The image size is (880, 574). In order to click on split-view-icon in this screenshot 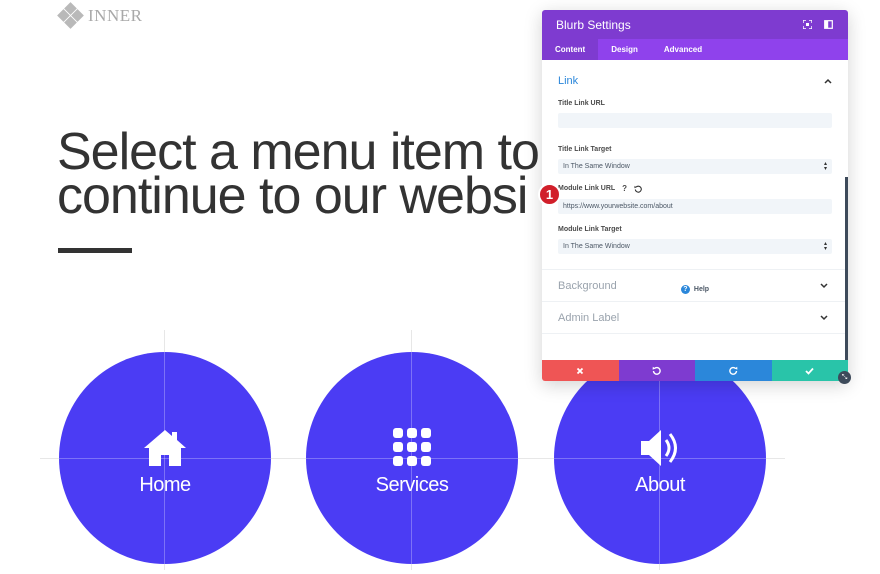, I will do `click(828, 25)`.